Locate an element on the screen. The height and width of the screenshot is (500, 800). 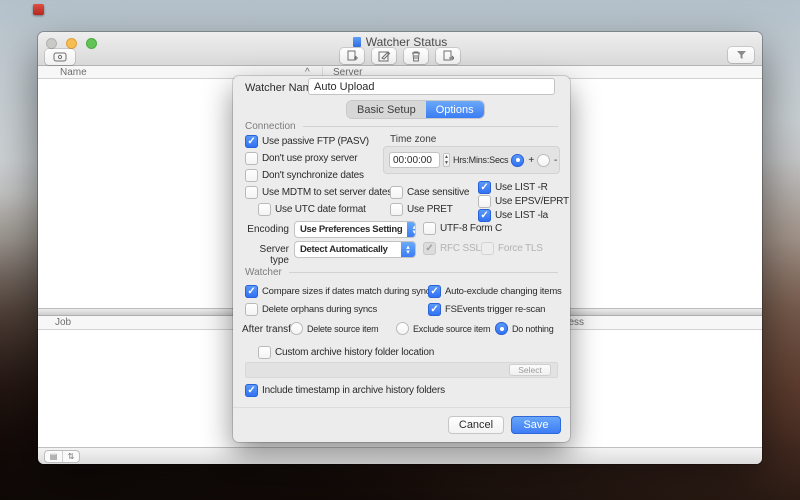
radio-timezone-plus: + is located at coordinates (523, 160).